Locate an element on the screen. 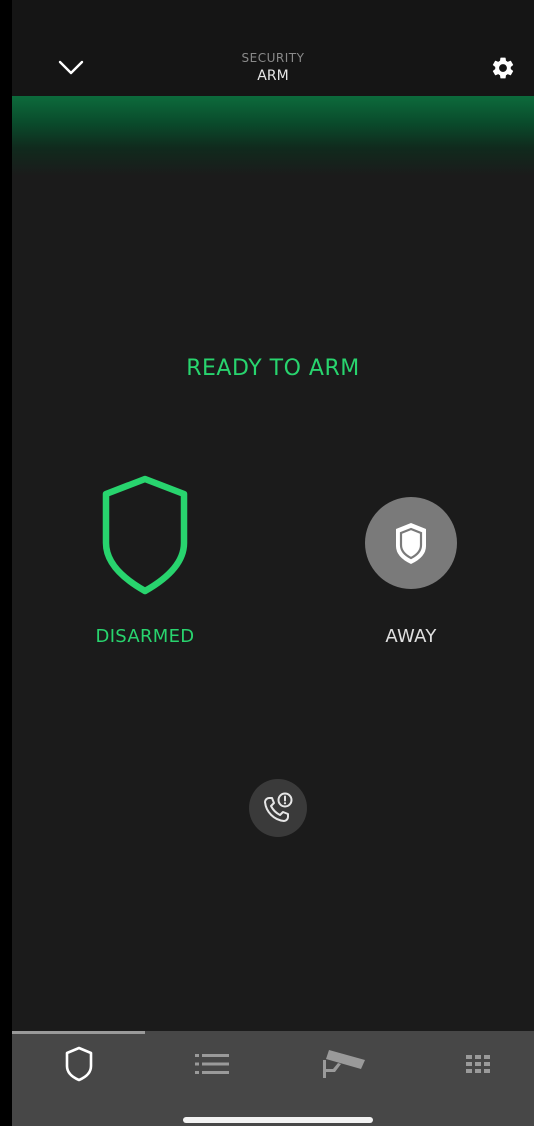  settings-button is located at coordinates (503, 68).